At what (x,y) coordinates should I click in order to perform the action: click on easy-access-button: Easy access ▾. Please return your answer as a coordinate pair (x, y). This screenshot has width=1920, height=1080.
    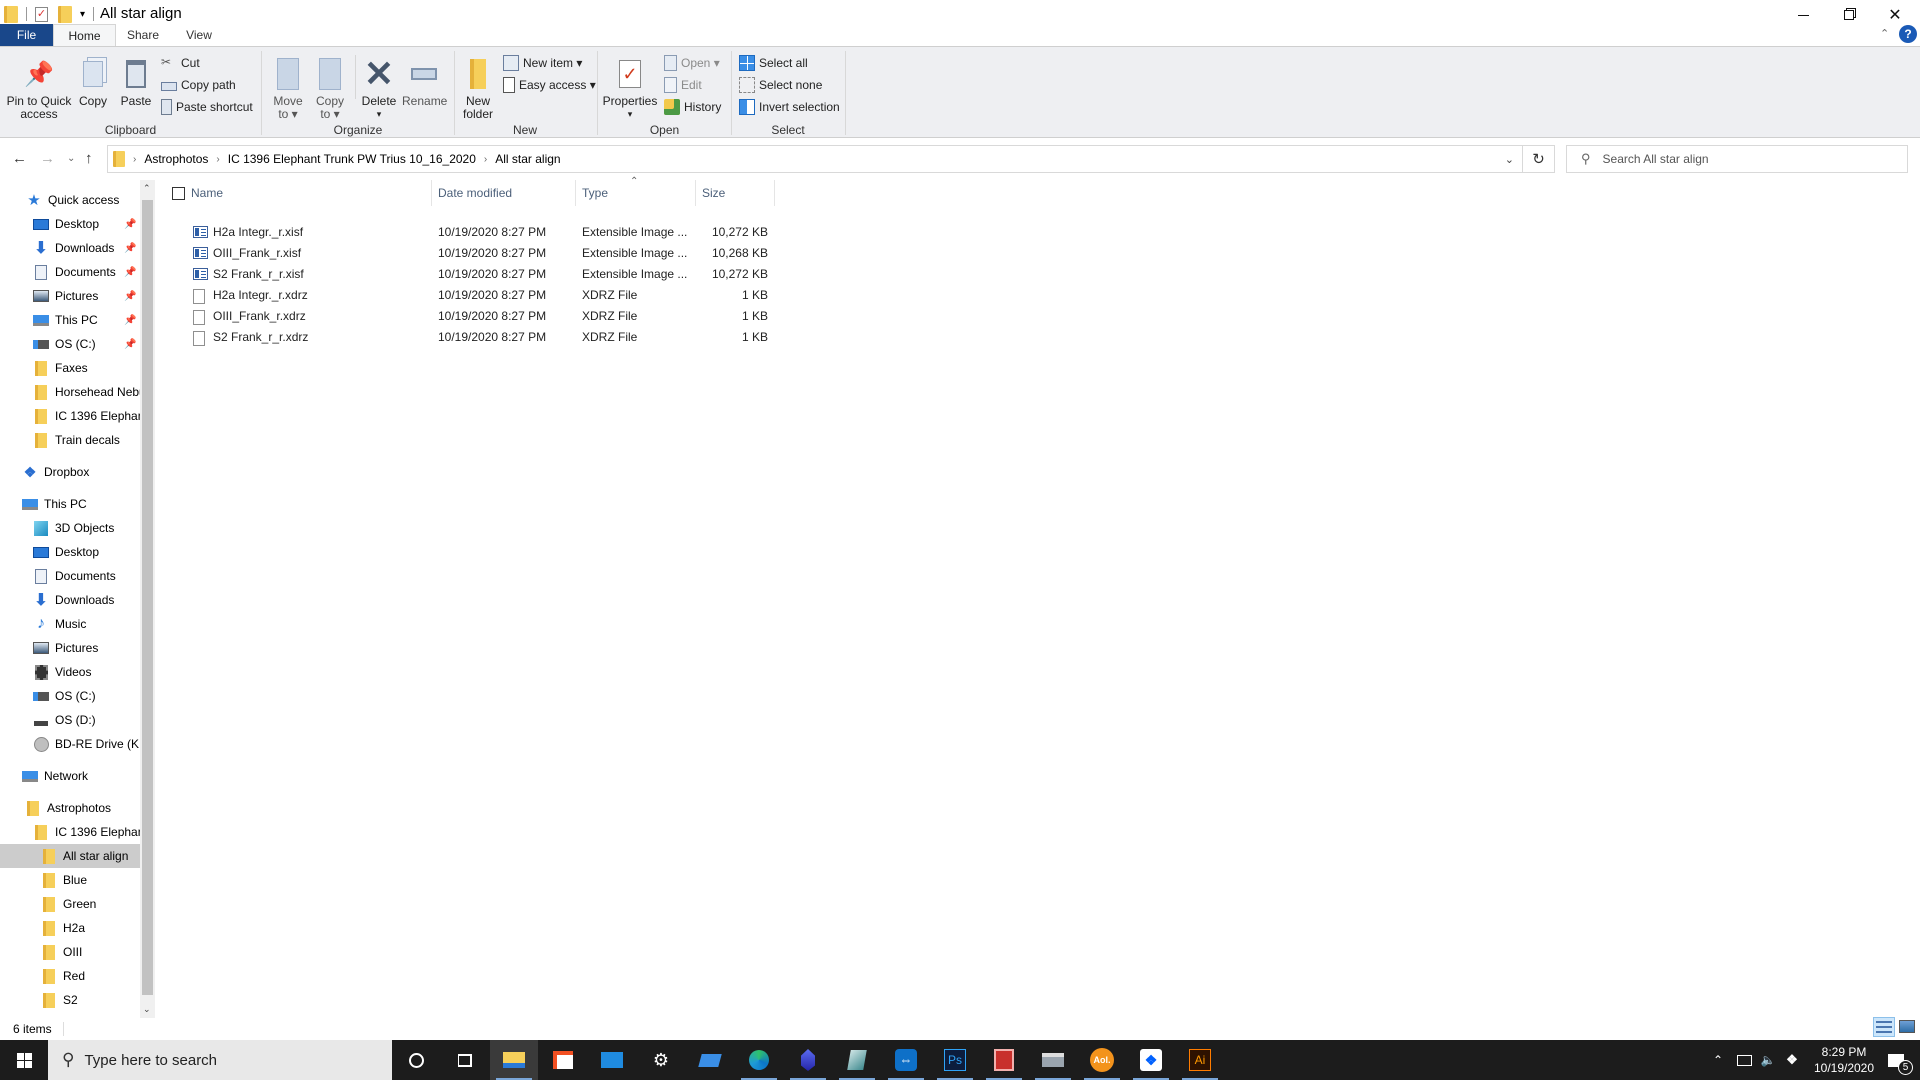
    Looking at the image, I should click on (549, 85).